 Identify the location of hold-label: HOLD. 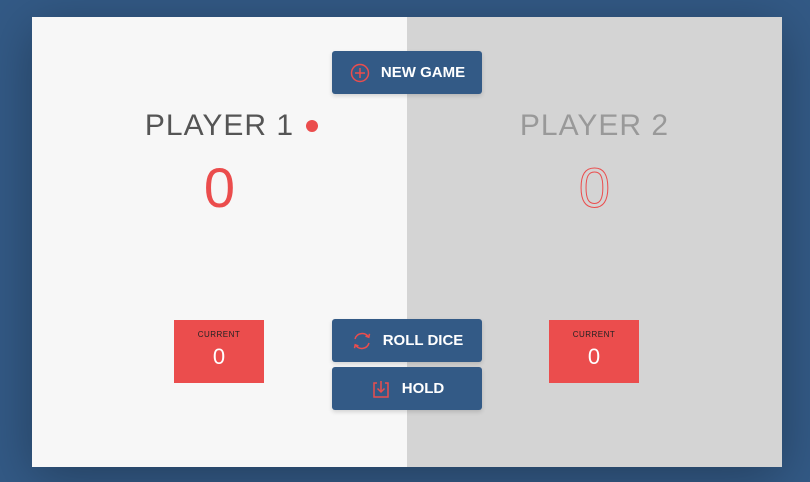
(423, 388).